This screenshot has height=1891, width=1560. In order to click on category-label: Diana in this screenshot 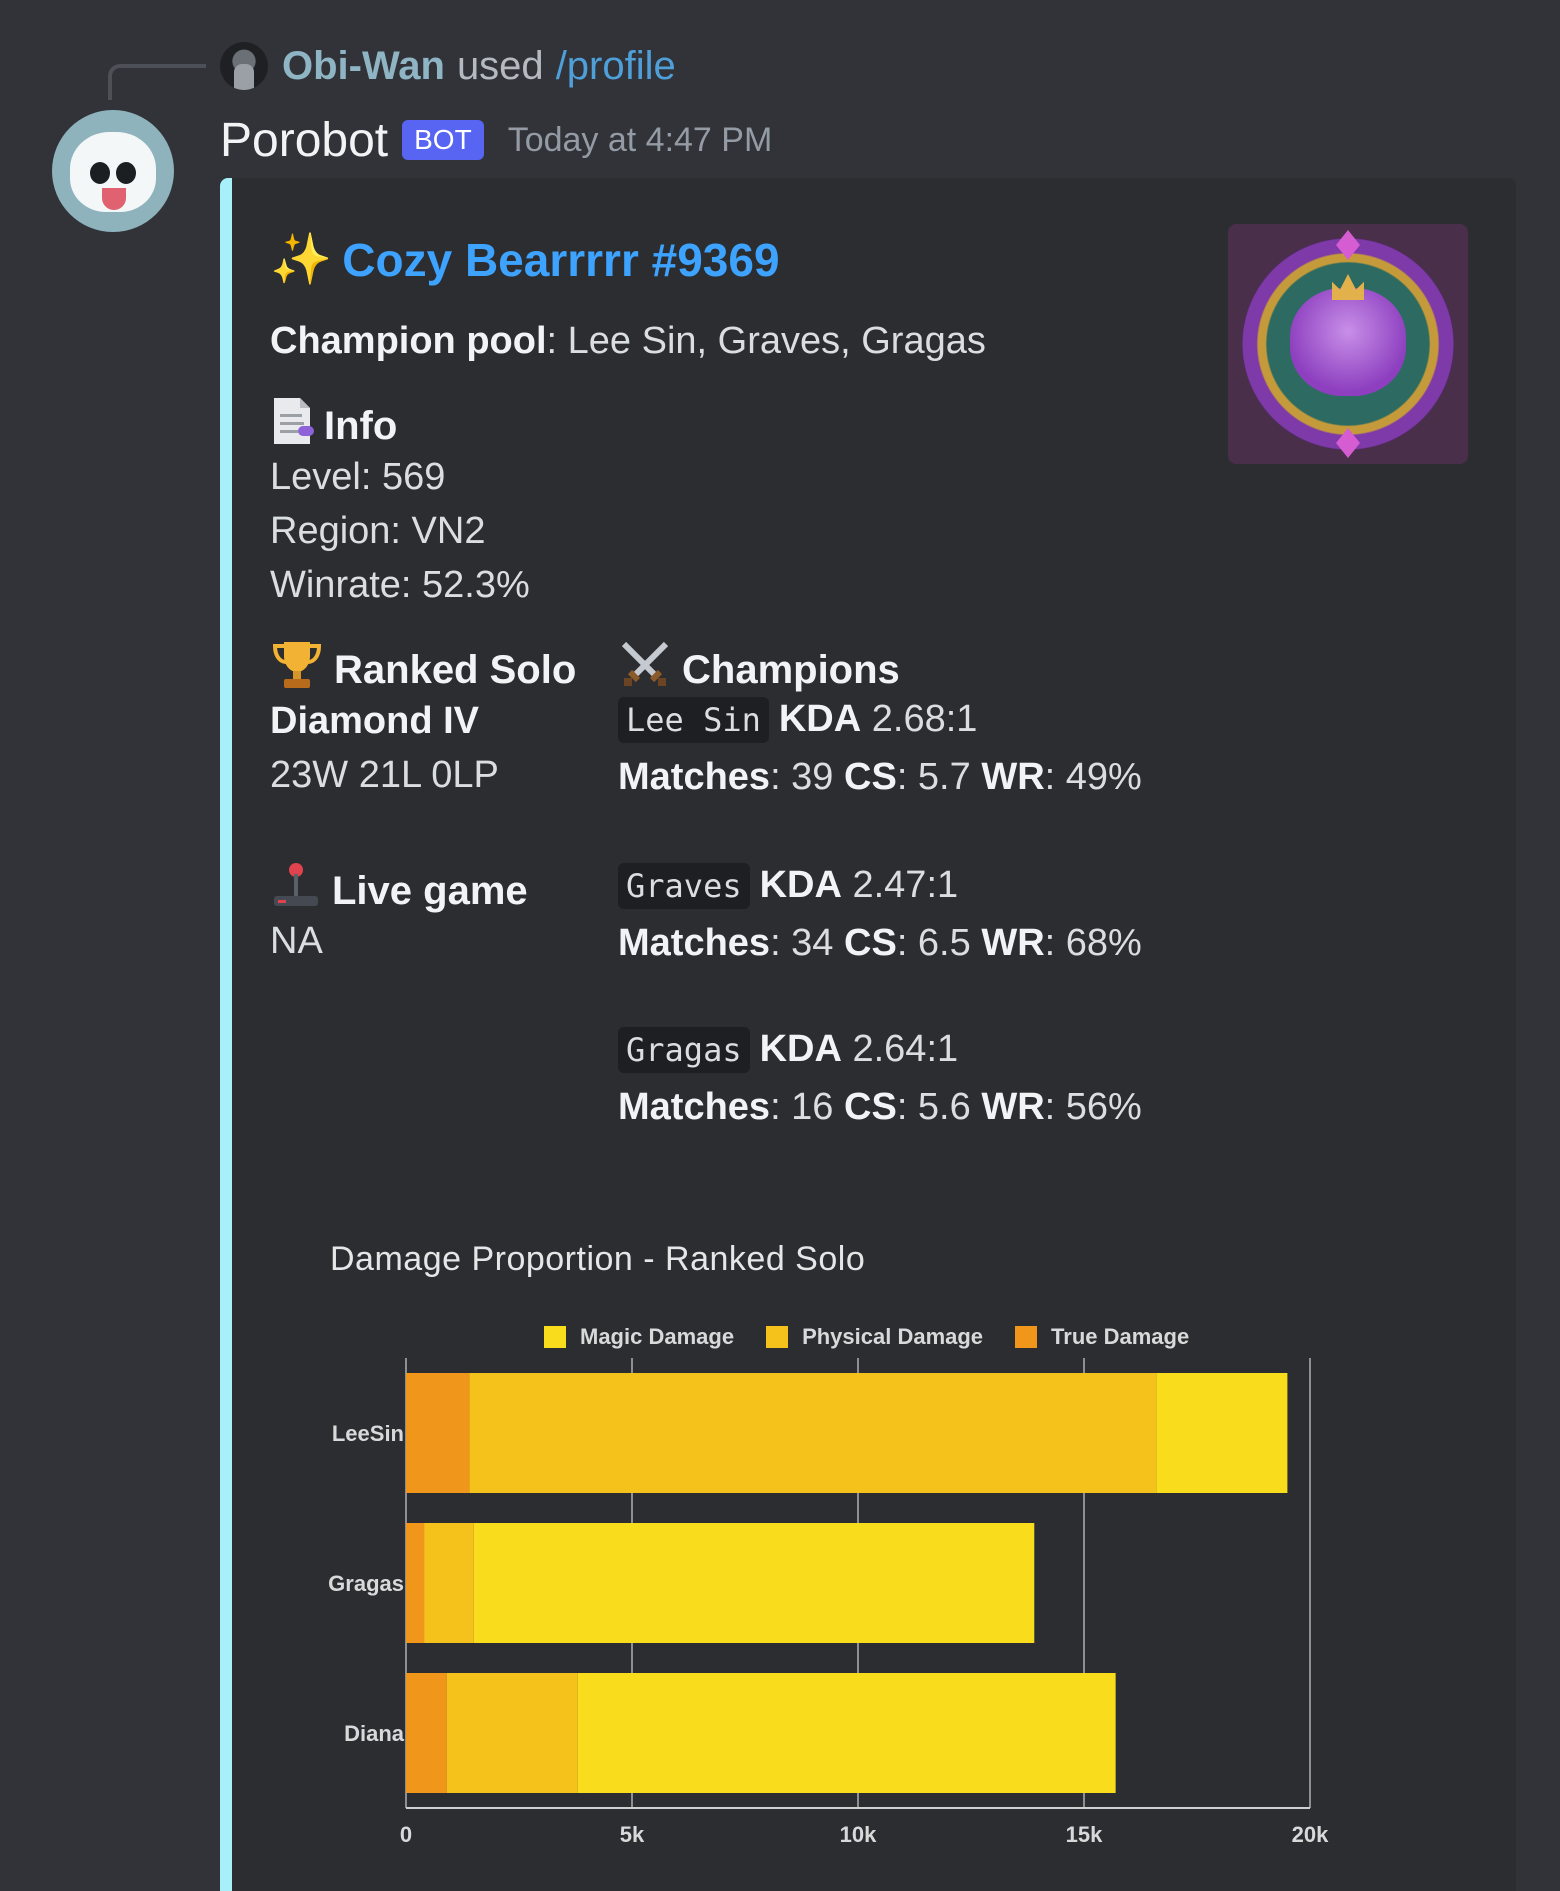, I will do `click(374, 1733)`.